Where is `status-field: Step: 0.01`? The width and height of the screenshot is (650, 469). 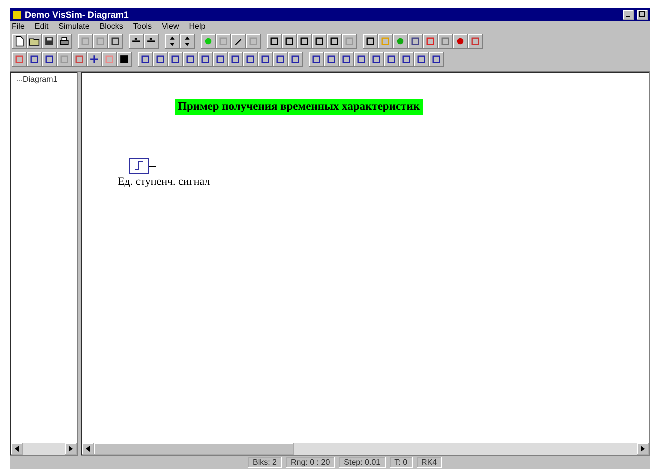 status-field: Step: 0.01 is located at coordinates (362, 462).